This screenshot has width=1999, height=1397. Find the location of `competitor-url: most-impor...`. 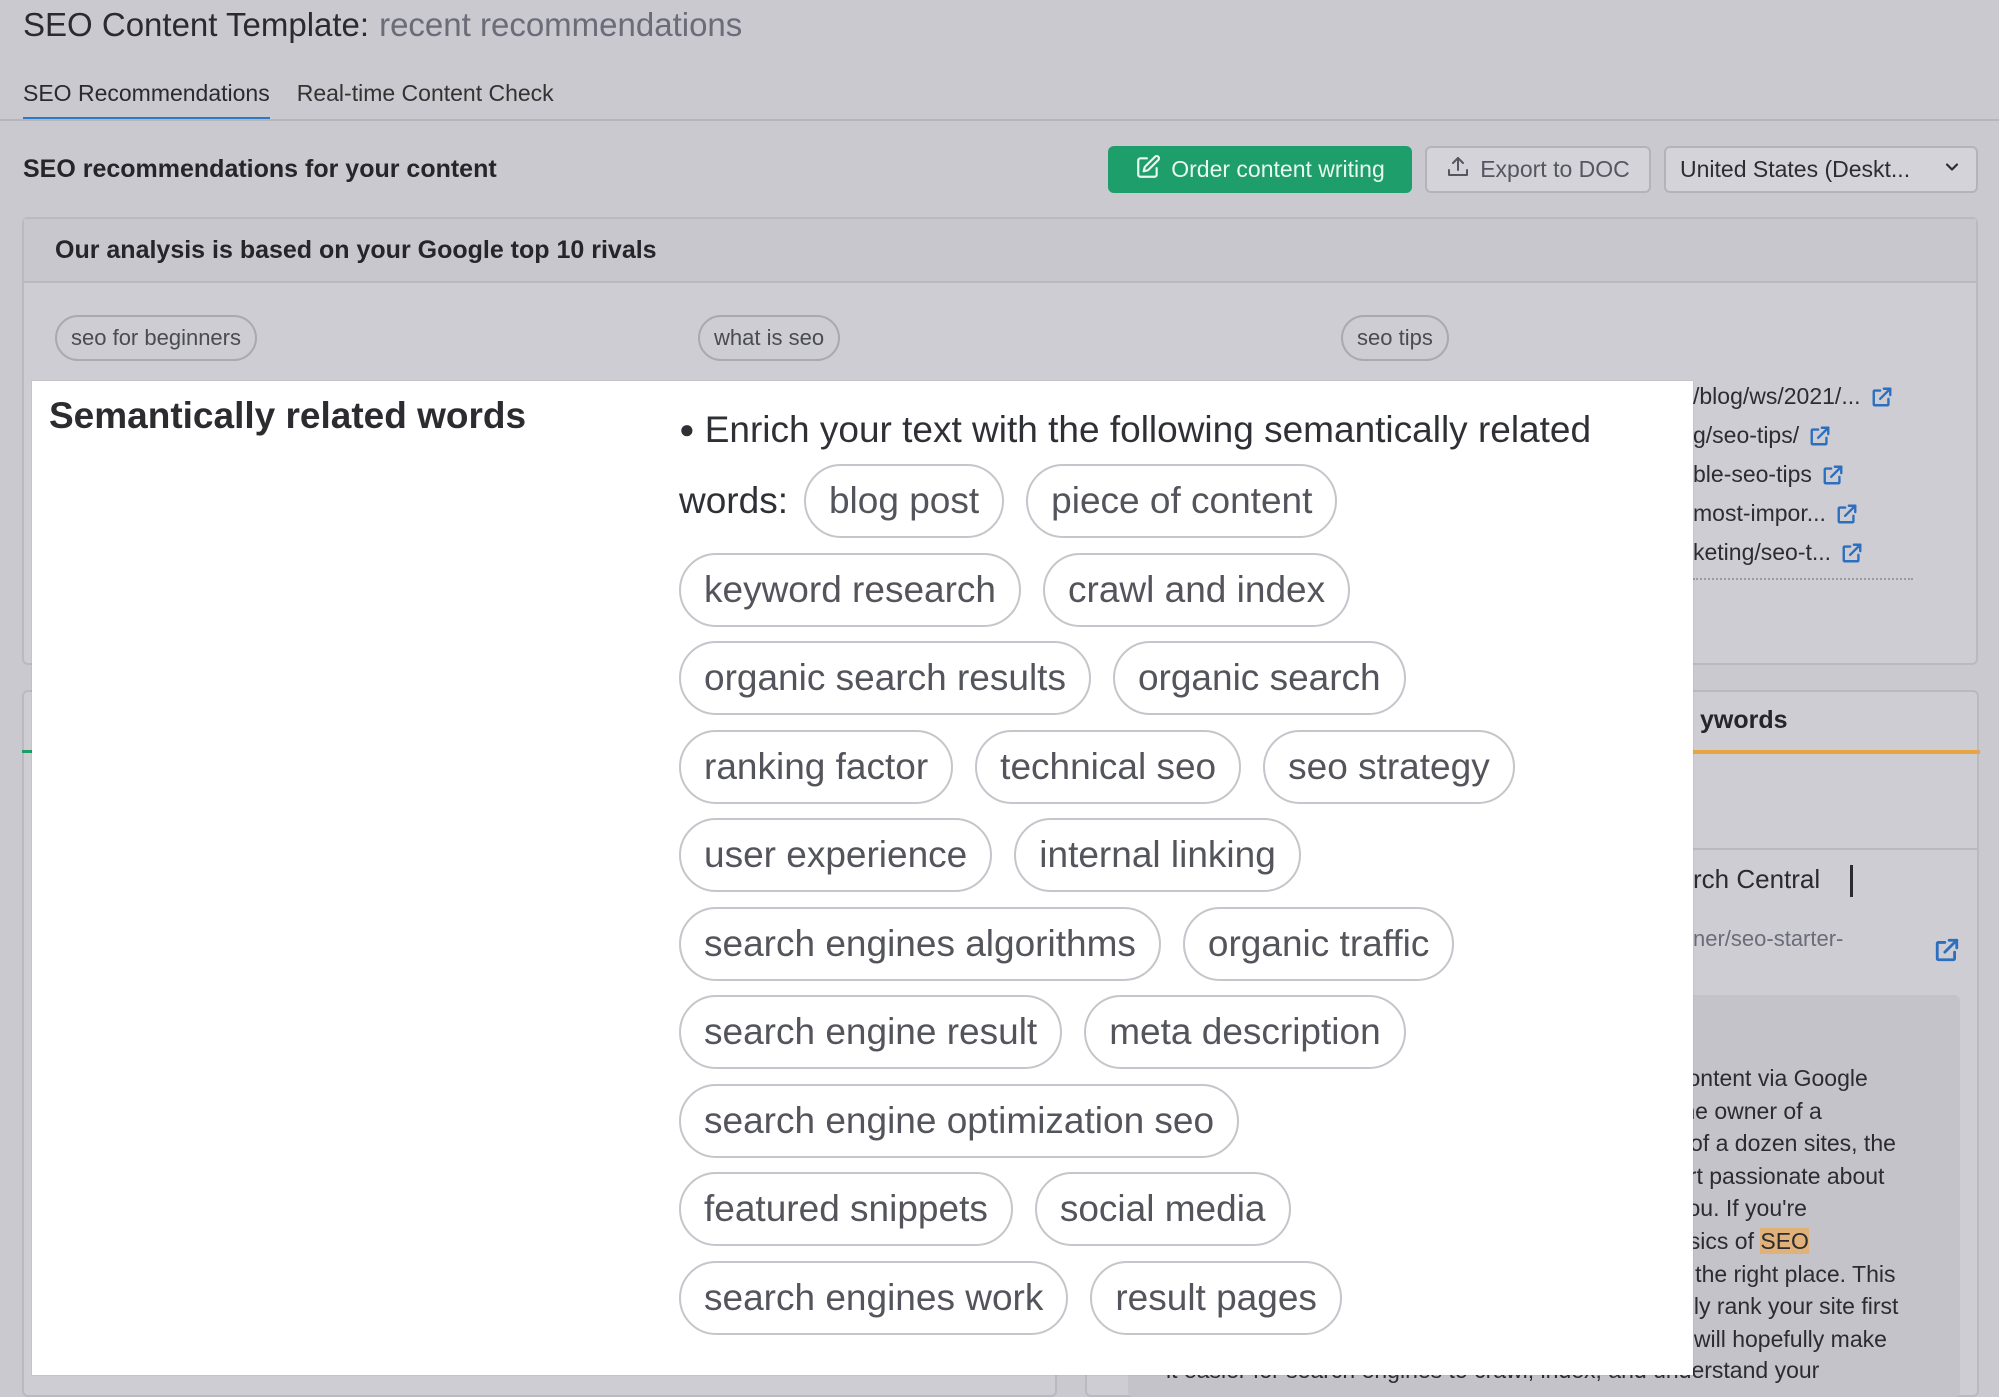

competitor-url: most-impor... is located at coordinates (1793, 513).